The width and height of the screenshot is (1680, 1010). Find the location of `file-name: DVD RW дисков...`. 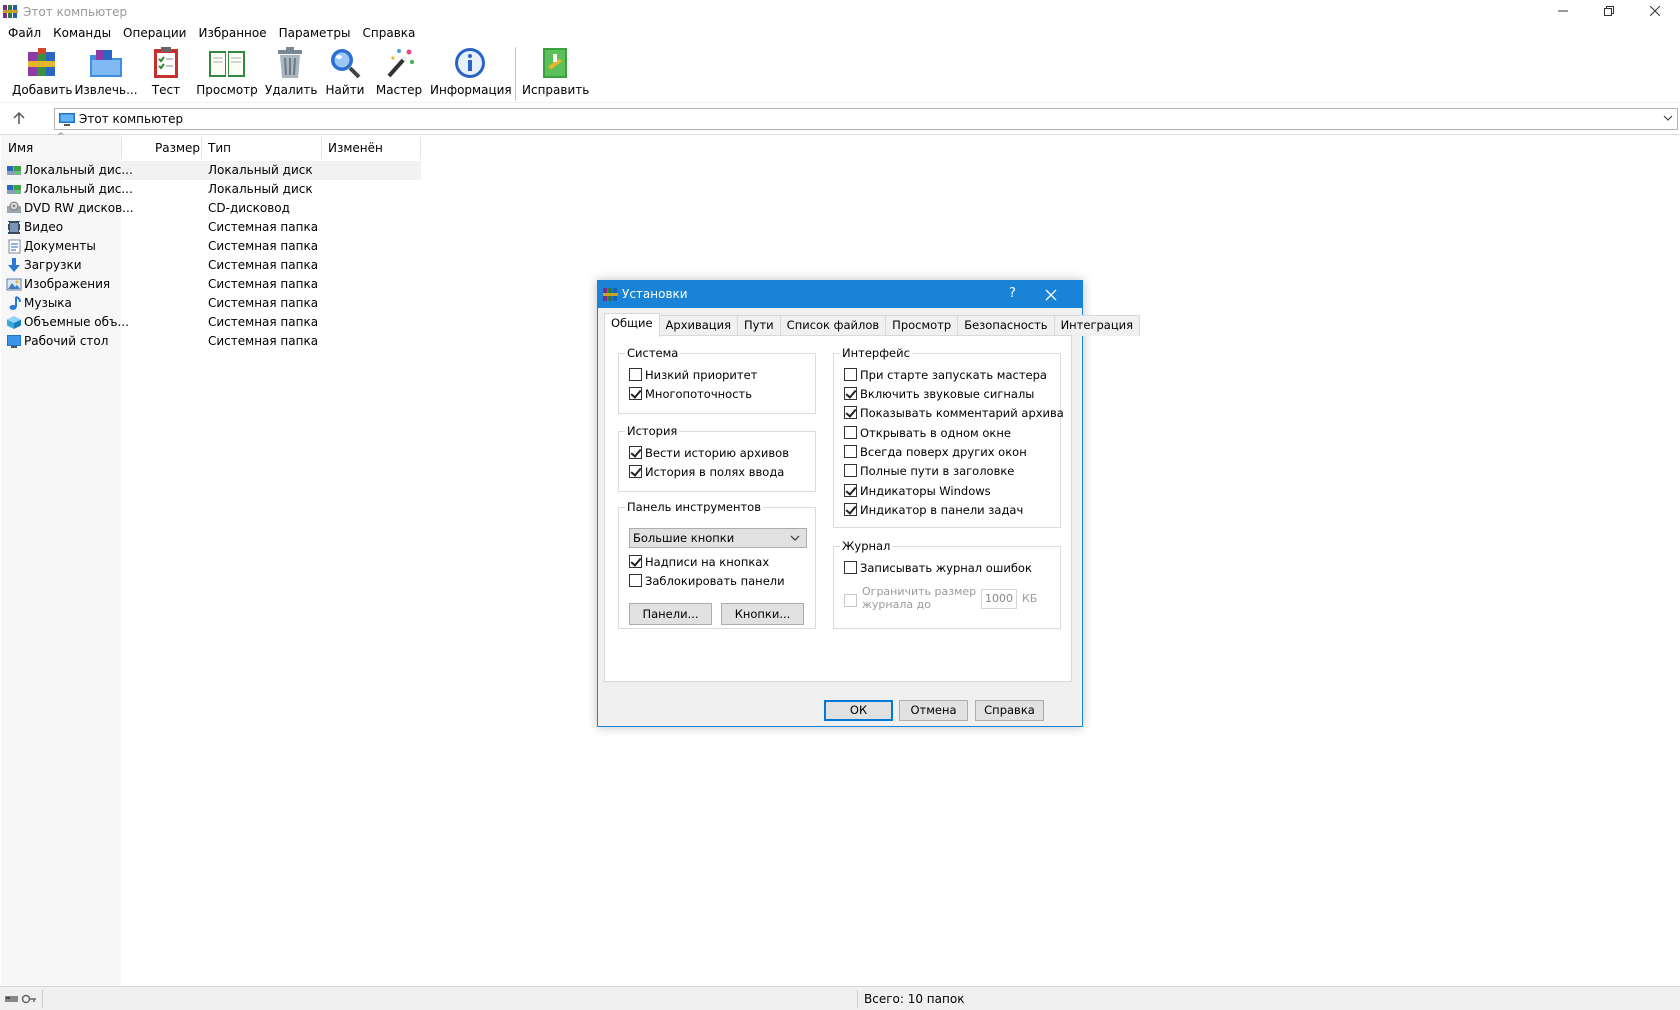

file-name: DVD RW дисков... is located at coordinates (79, 208).